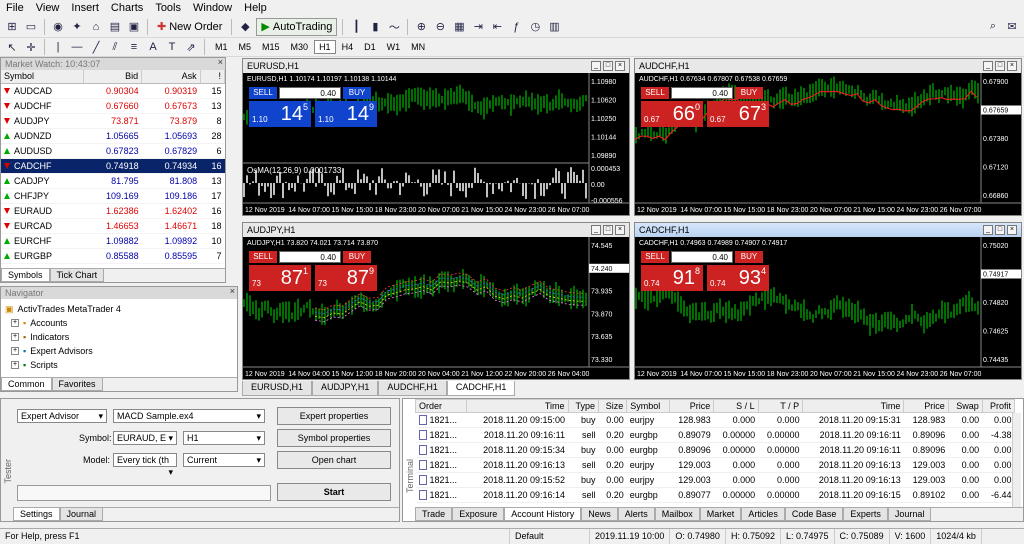  I want to click on navigator-item: ▣ ActivTrades MetaTrader 4, so click(119, 309).